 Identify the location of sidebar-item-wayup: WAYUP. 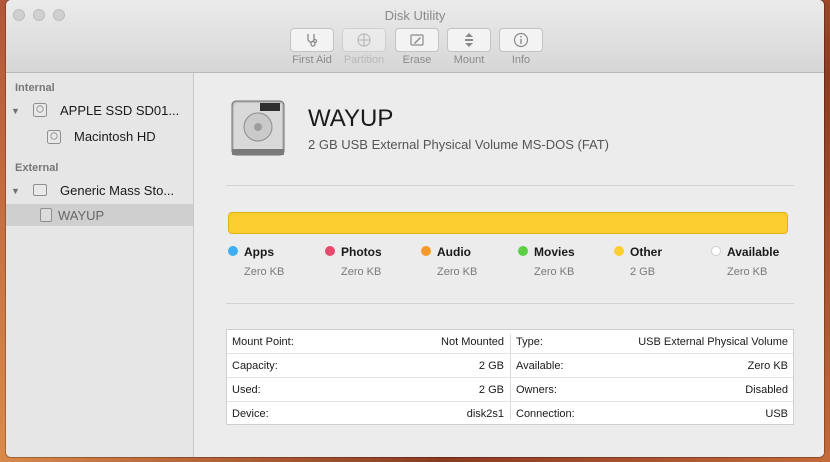
(81, 215).